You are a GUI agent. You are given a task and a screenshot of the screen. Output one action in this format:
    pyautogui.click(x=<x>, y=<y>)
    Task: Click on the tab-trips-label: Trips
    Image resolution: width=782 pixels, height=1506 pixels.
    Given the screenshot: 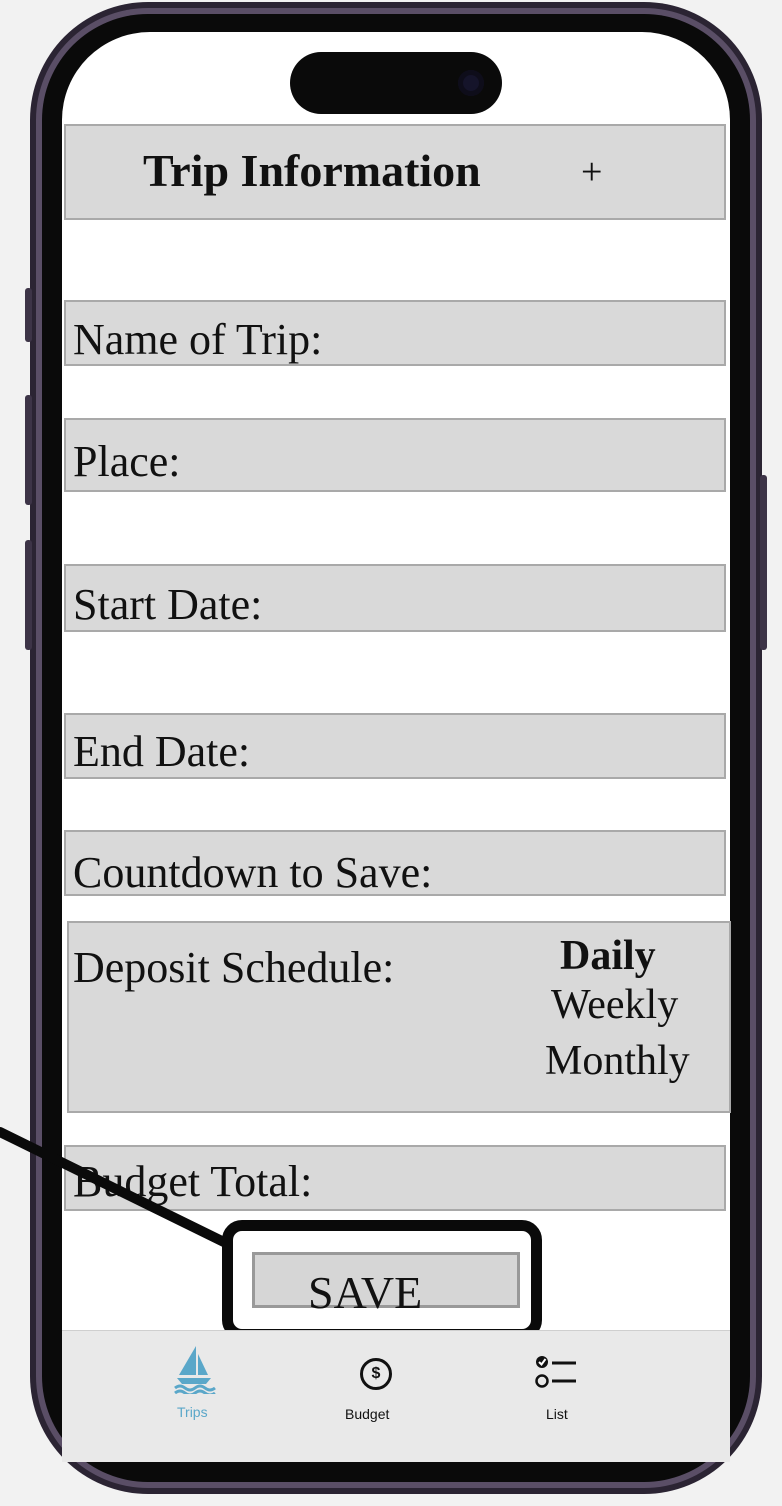 What is the action you would take?
    pyautogui.click(x=192, y=1412)
    